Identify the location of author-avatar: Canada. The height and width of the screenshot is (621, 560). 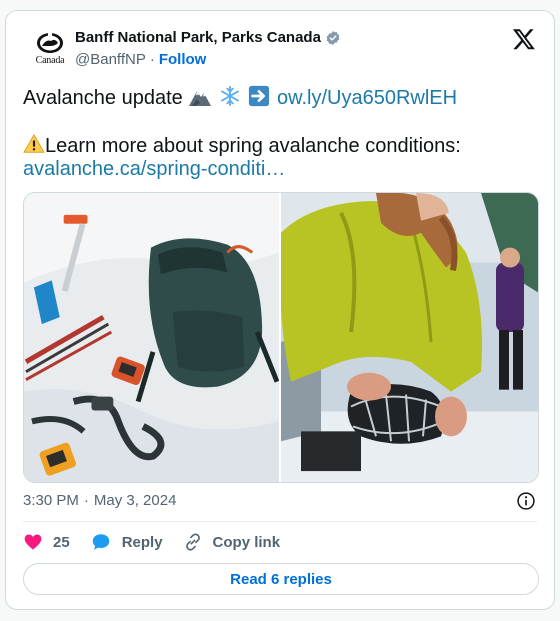
(50, 53).